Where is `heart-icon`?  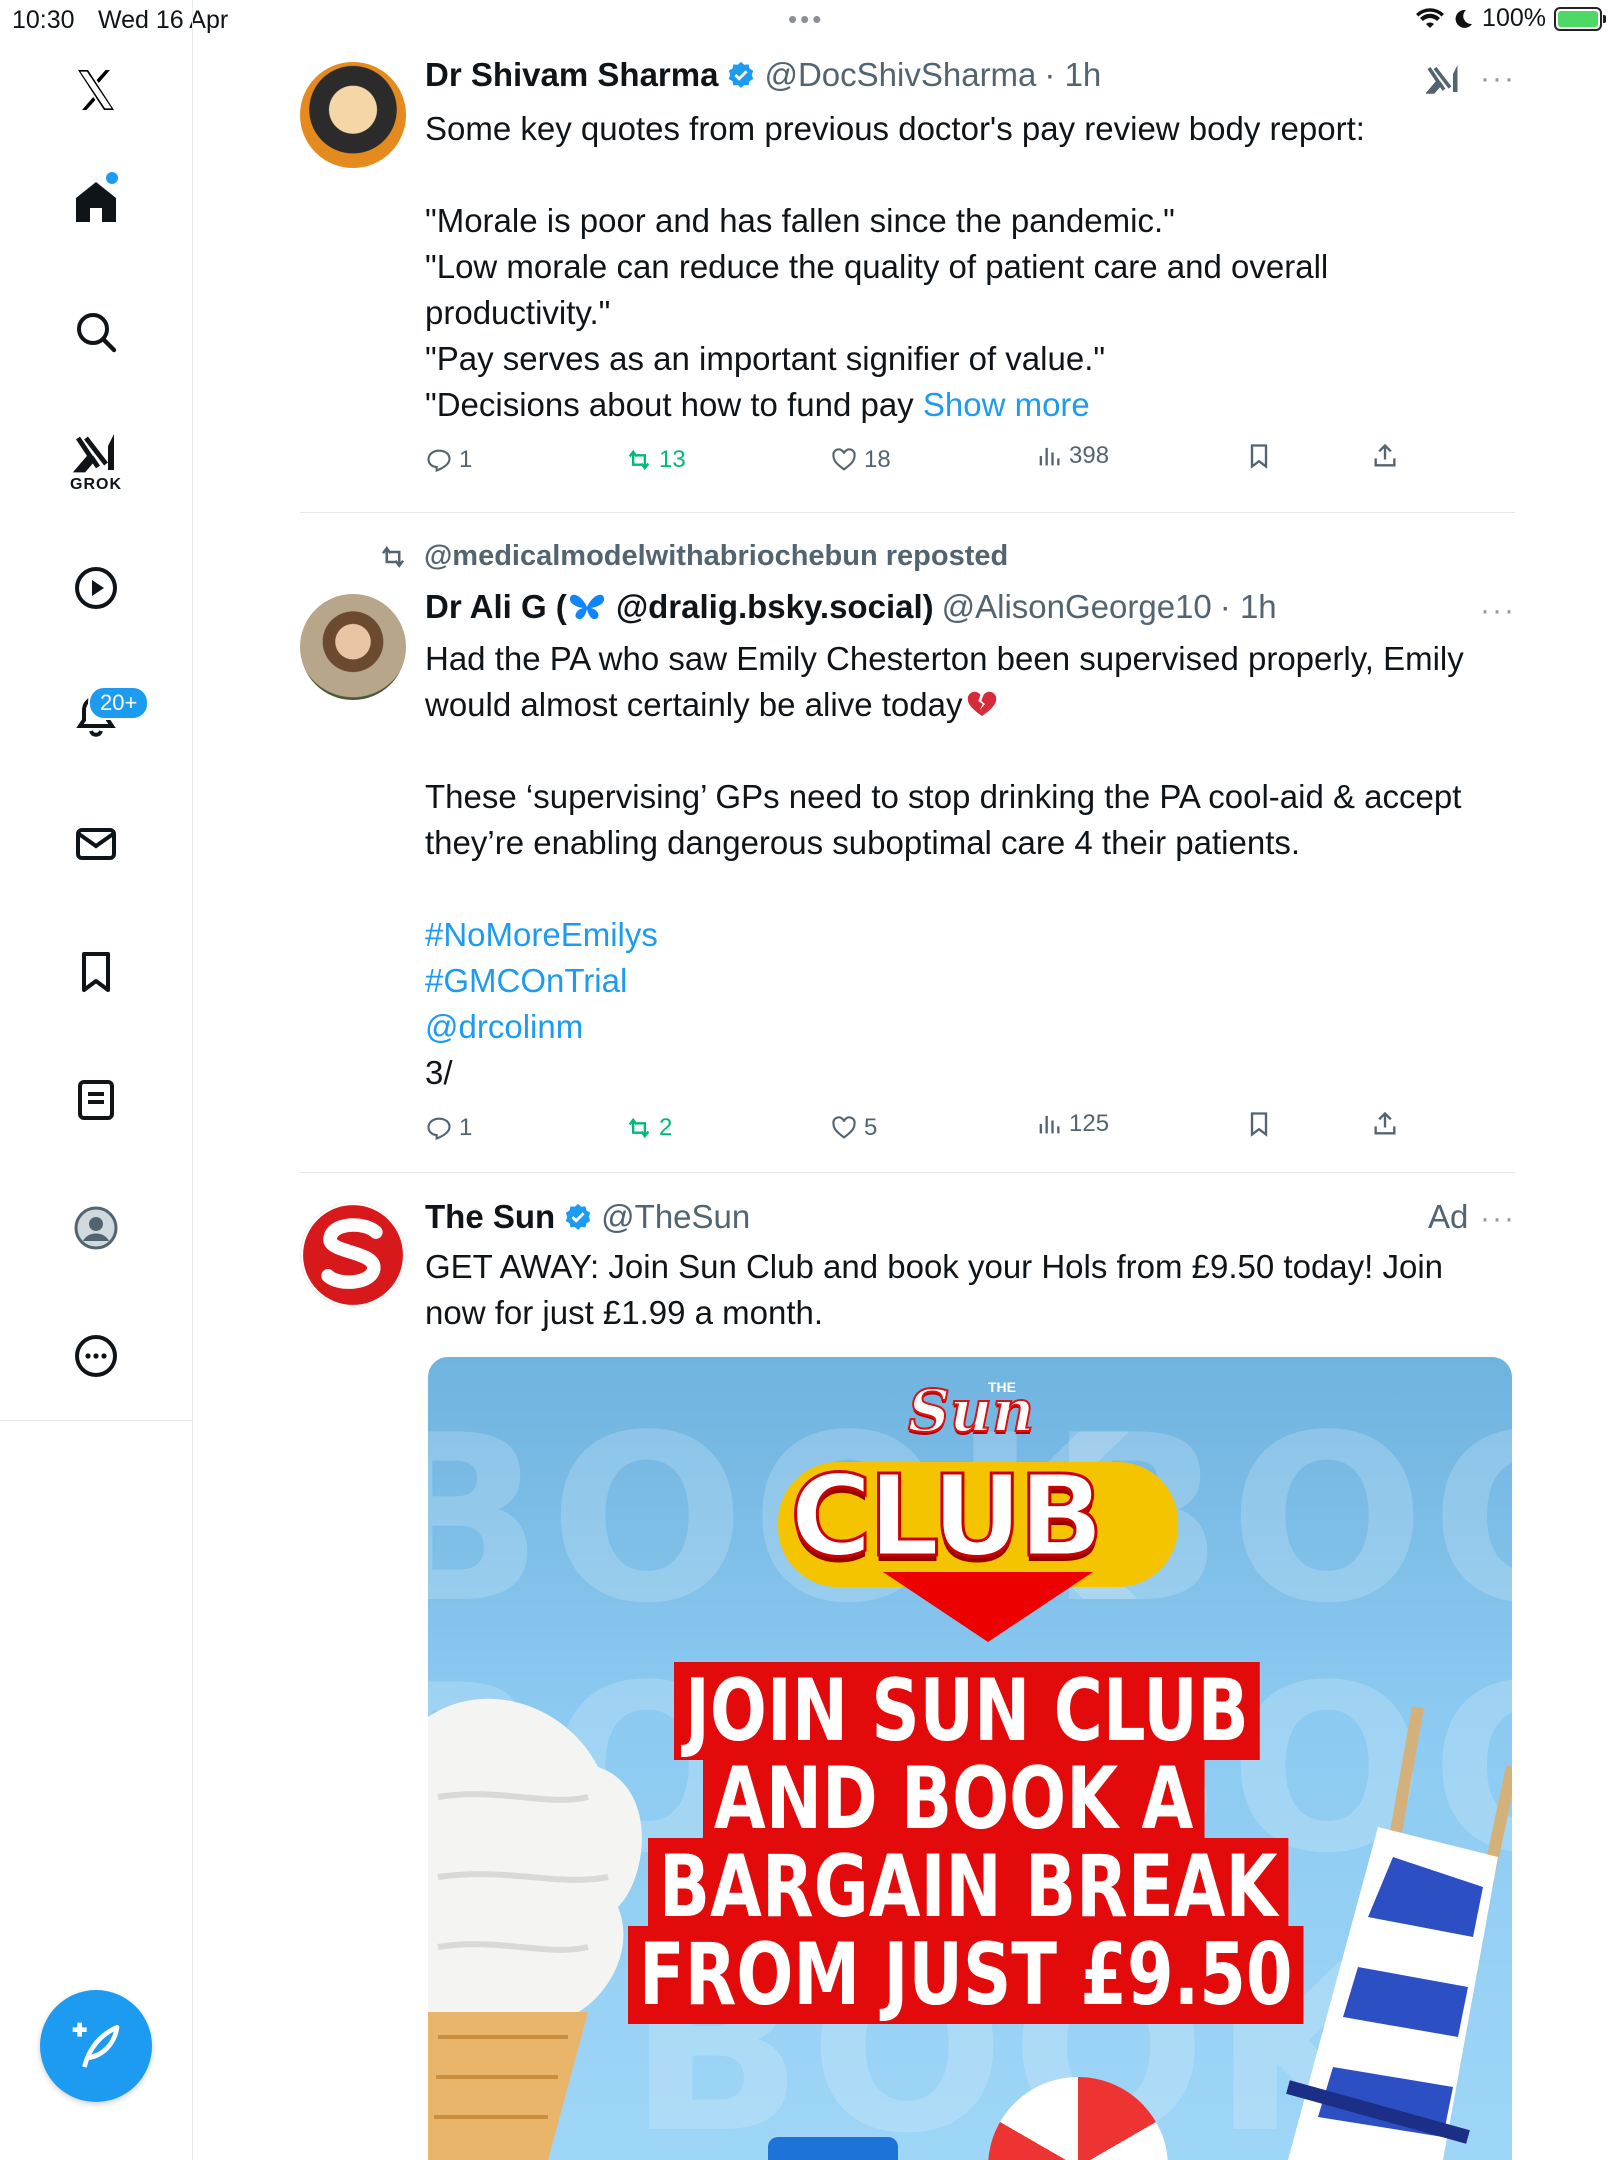
heart-icon is located at coordinates (844, 459).